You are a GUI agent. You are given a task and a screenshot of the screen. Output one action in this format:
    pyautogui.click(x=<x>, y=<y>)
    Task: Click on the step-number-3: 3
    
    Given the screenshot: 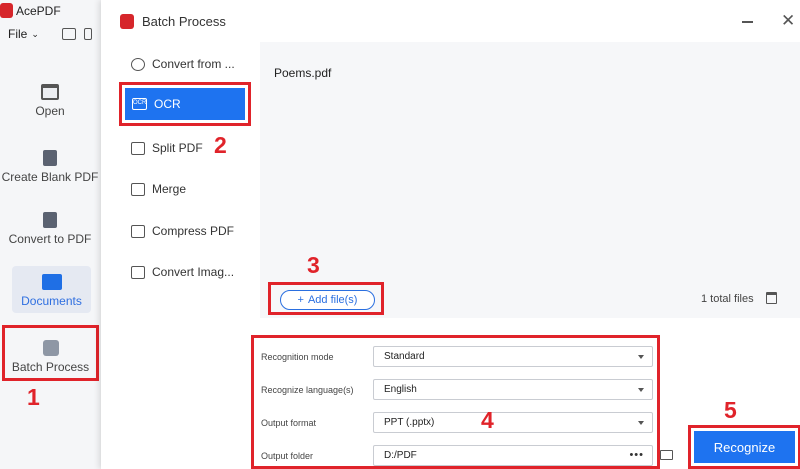 What is the action you would take?
    pyautogui.click(x=313, y=265)
    